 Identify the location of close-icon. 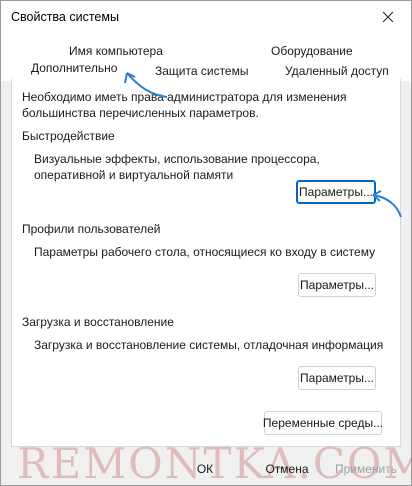
(388, 17).